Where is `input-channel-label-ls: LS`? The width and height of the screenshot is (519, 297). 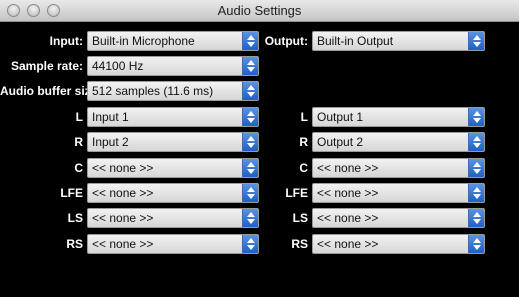
input-channel-label-ls: LS is located at coordinates (75, 218).